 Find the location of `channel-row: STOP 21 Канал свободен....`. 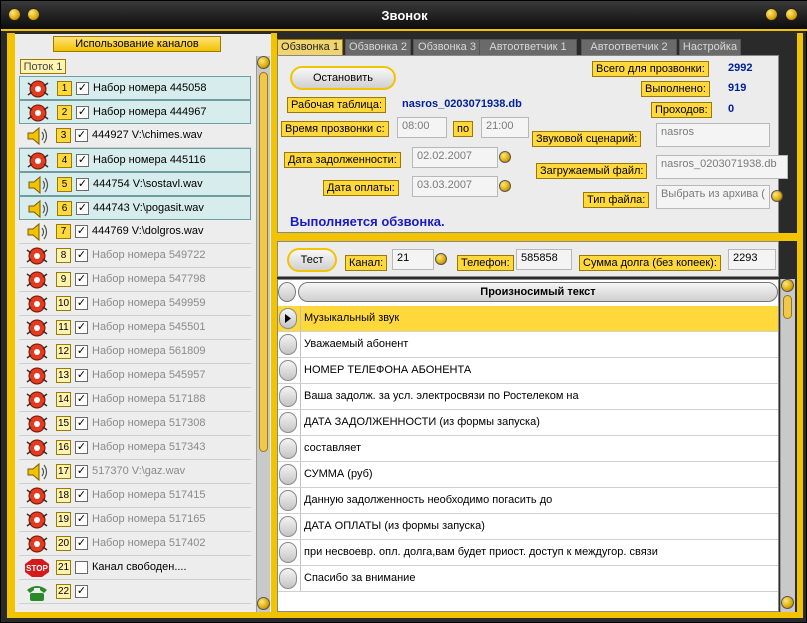

channel-row: STOP 21 Канал свободен.... is located at coordinates (135, 568).